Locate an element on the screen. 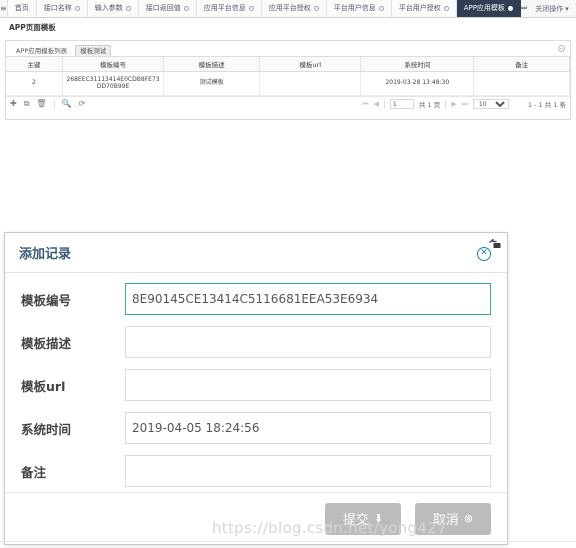  toolbar-divider is located at coordinates (54, 104).